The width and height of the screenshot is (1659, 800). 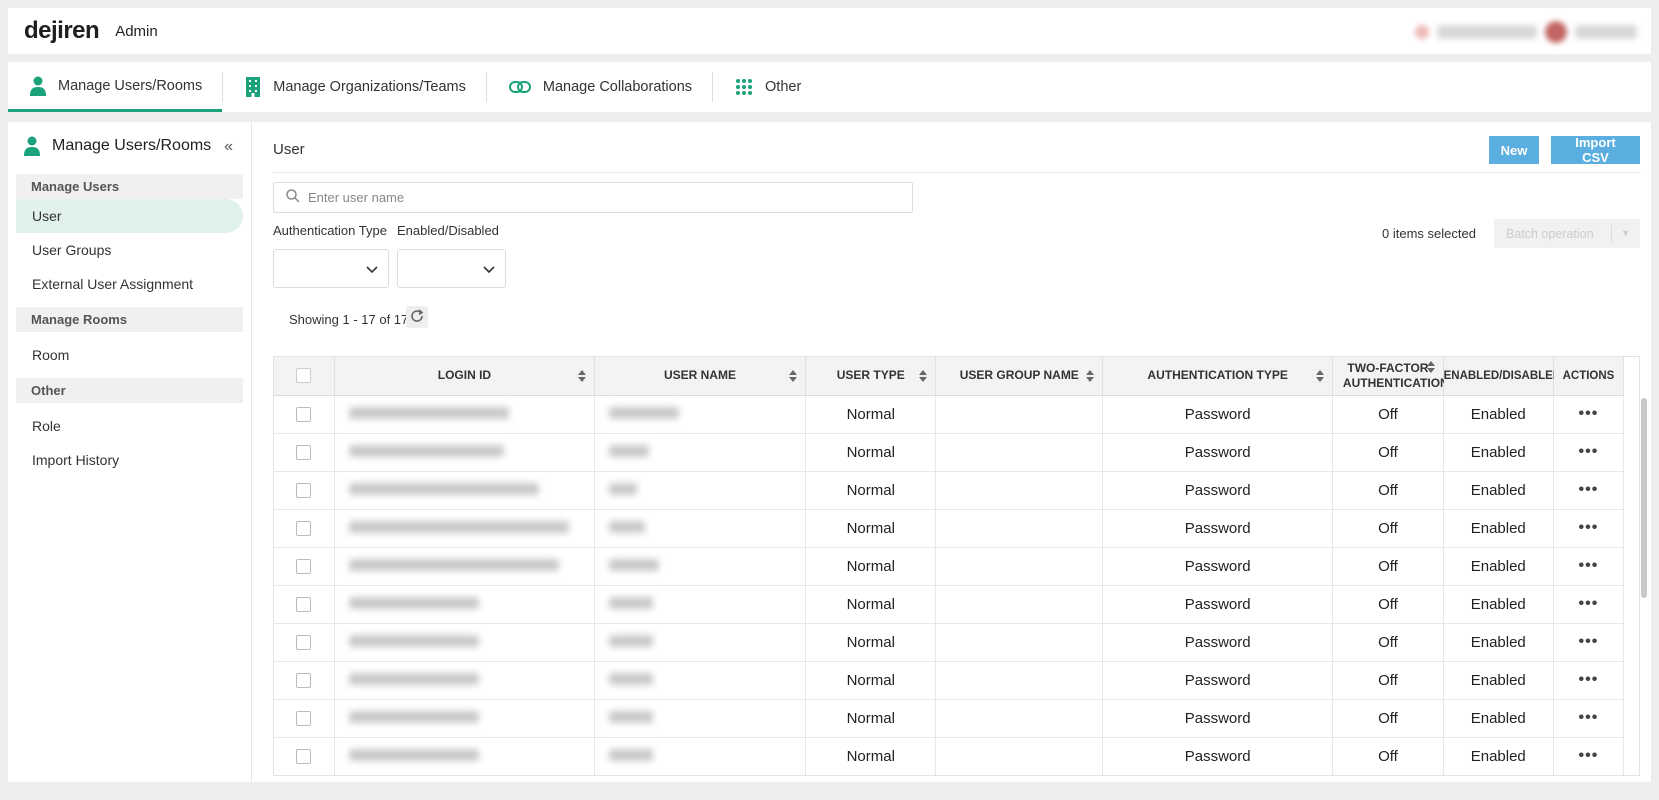 What do you see at coordinates (354, 87) in the screenshot?
I see `tab-manage-organizations-teams: Manage Organizations/Teams` at bounding box center [354, 87].